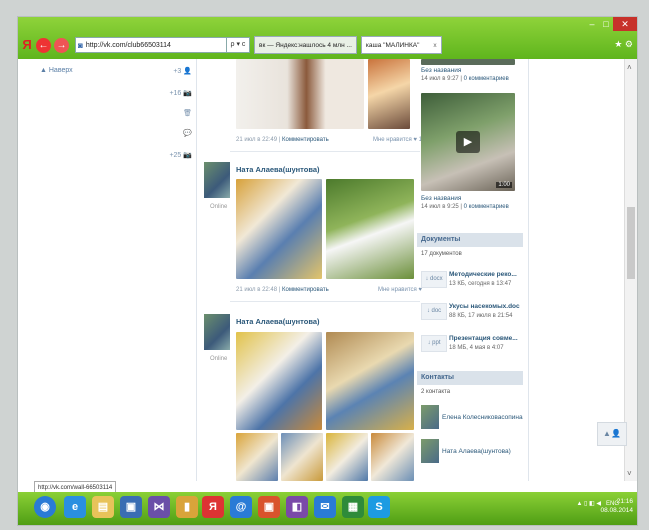 The width and height of the screenshot is (649, 530). I want to click on close-button: ✕, so click(625, 24).